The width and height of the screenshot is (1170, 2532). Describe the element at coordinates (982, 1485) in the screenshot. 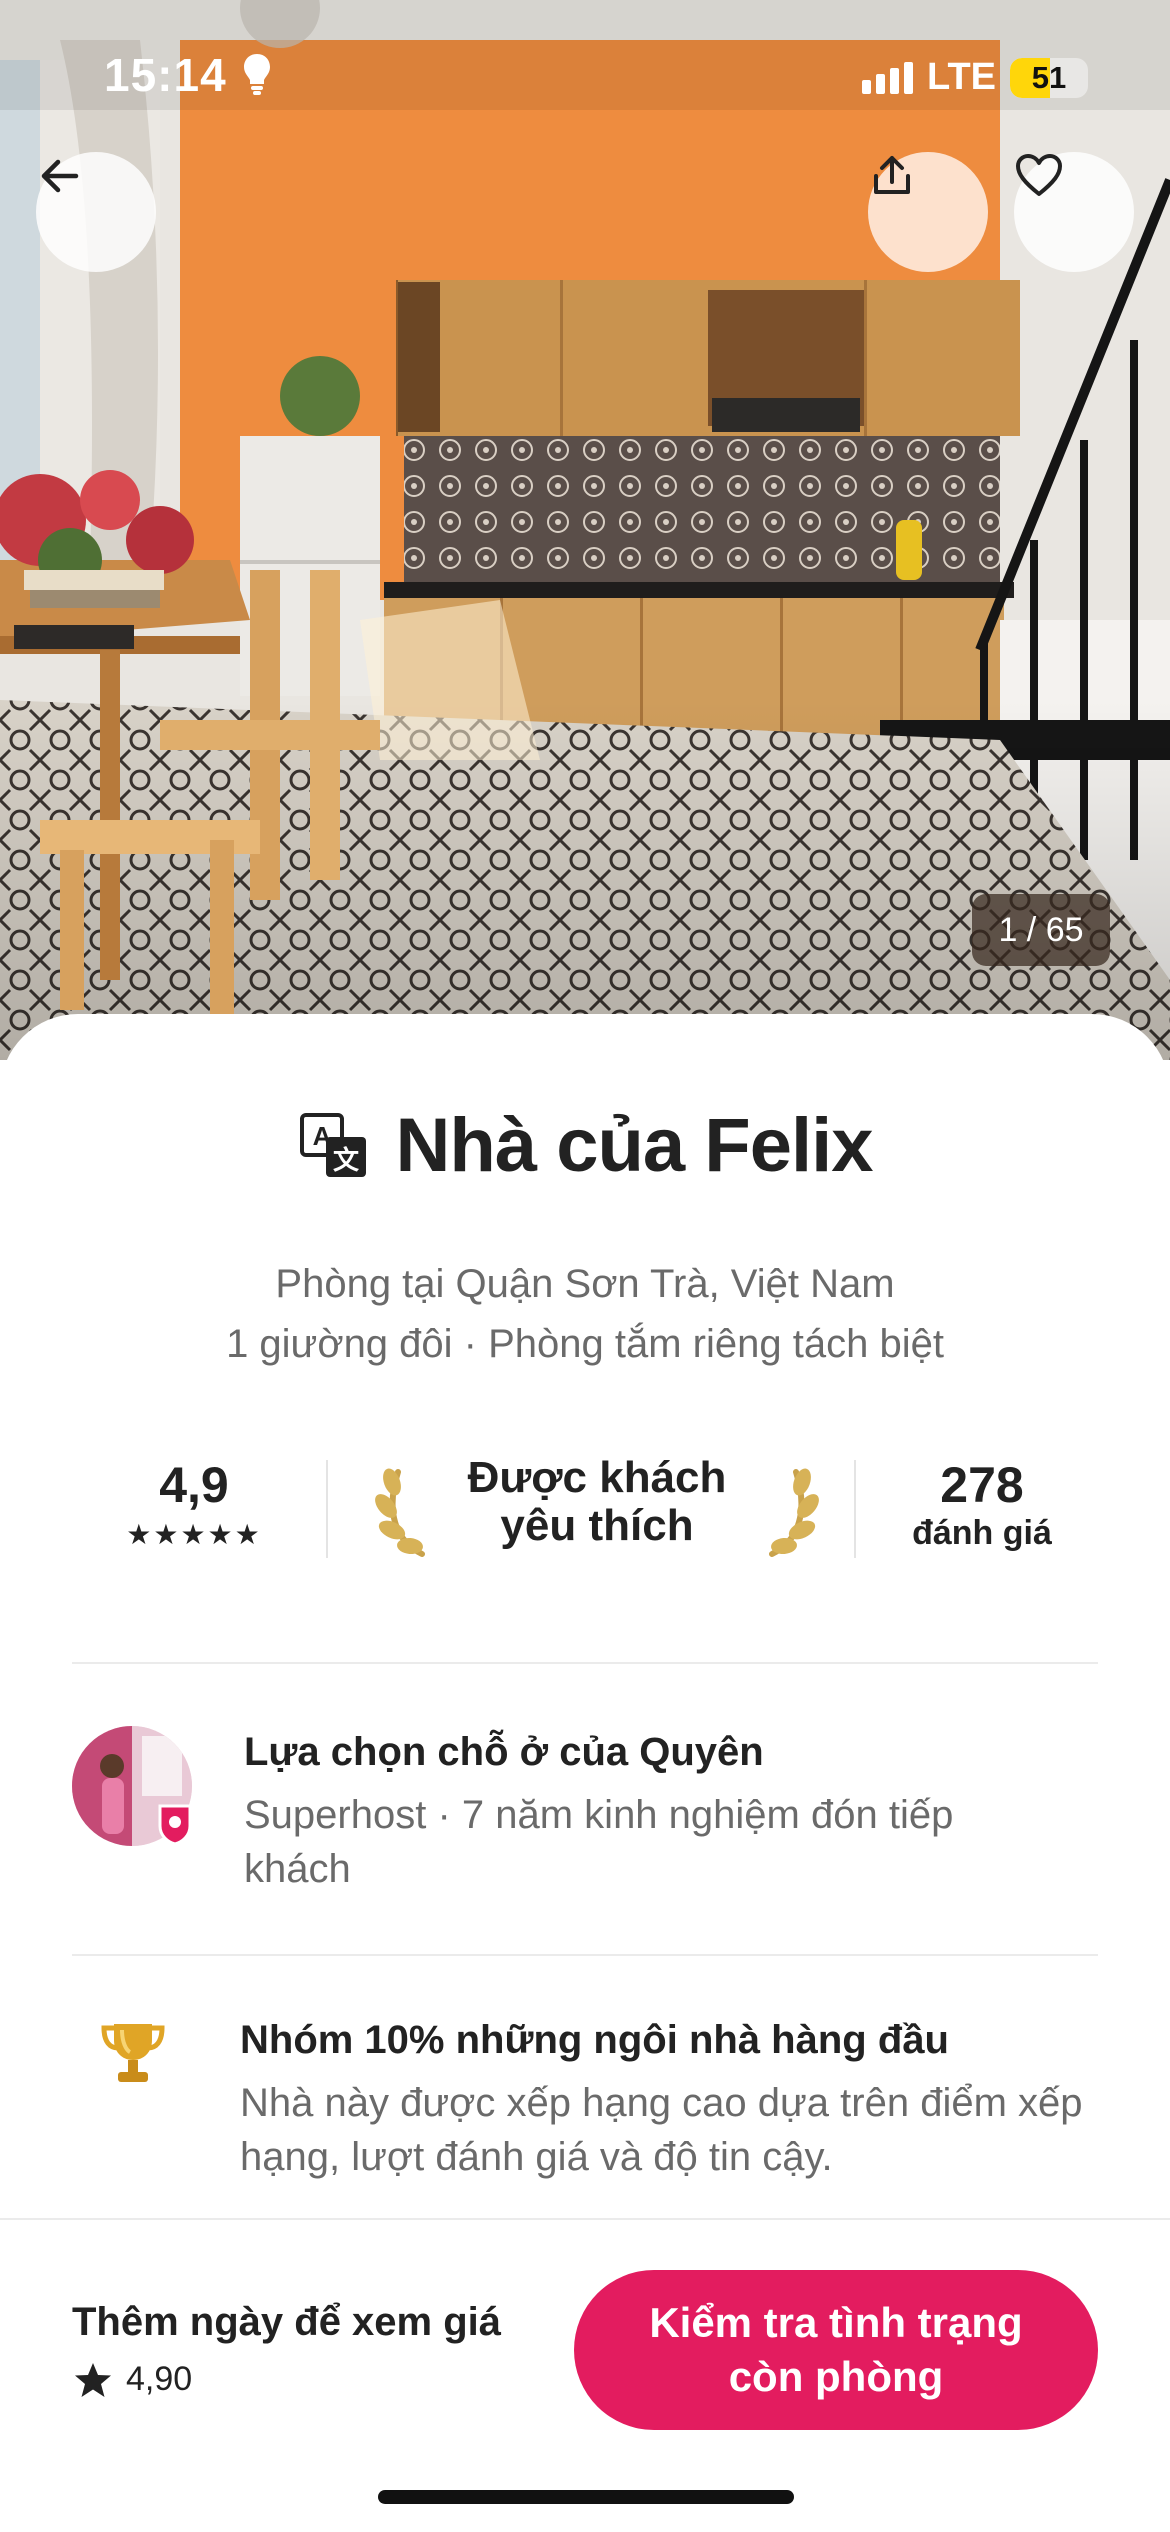

I see `reviews-count: 278` at that location.